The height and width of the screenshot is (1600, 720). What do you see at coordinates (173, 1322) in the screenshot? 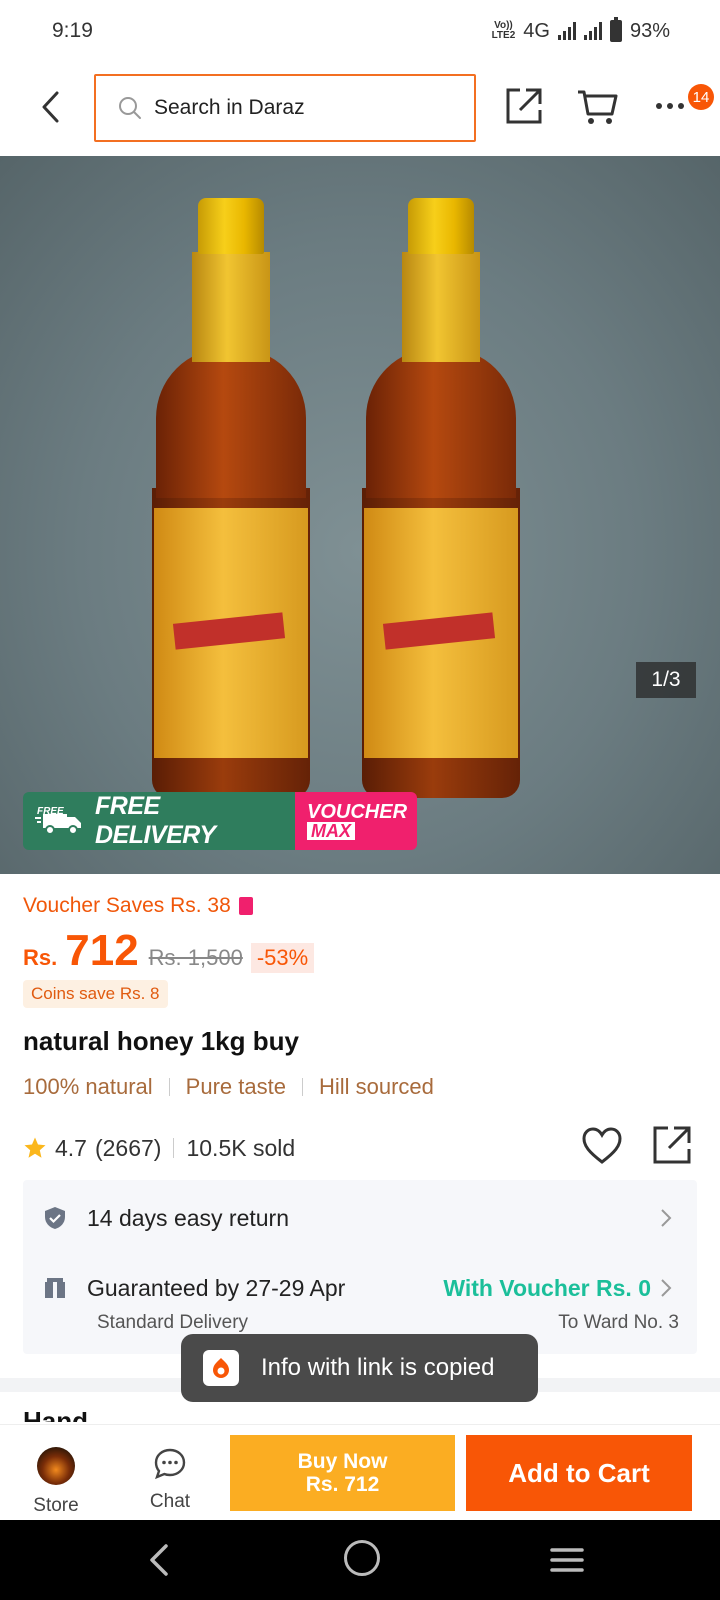
I see `delivery-type: Standard Delivery` at bounding box center [173, 1322].